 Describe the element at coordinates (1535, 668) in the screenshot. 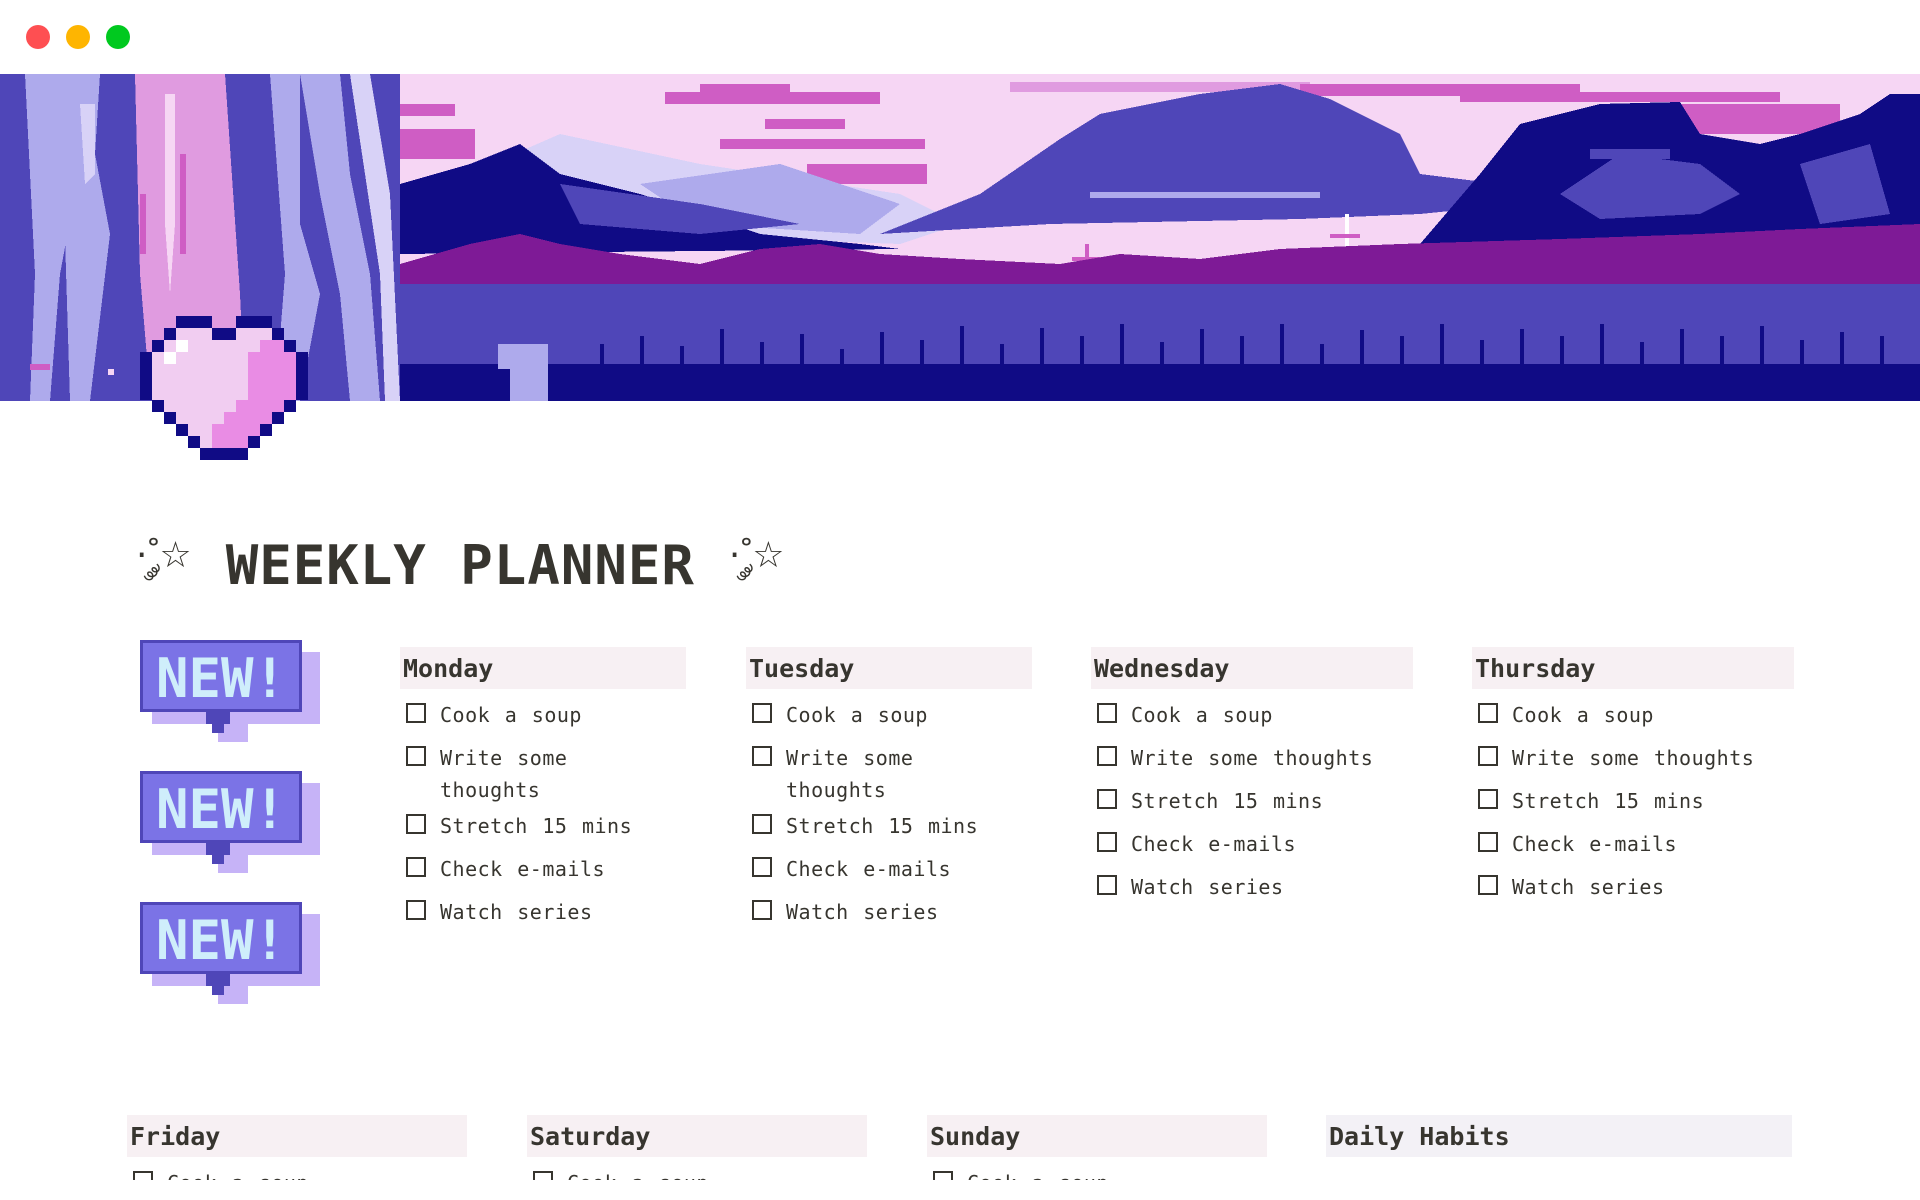

I see `day-heading: Thursday` at that location.